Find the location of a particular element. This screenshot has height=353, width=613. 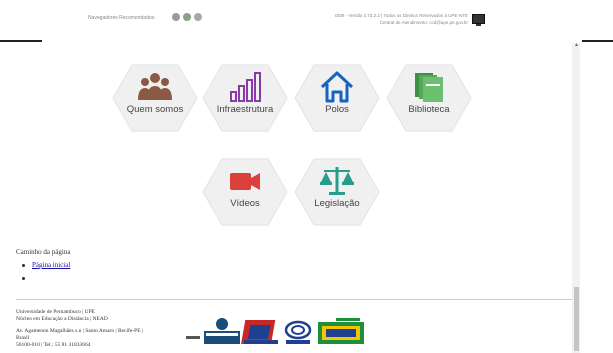

firefox-icon is located at coordinates (176, 17).